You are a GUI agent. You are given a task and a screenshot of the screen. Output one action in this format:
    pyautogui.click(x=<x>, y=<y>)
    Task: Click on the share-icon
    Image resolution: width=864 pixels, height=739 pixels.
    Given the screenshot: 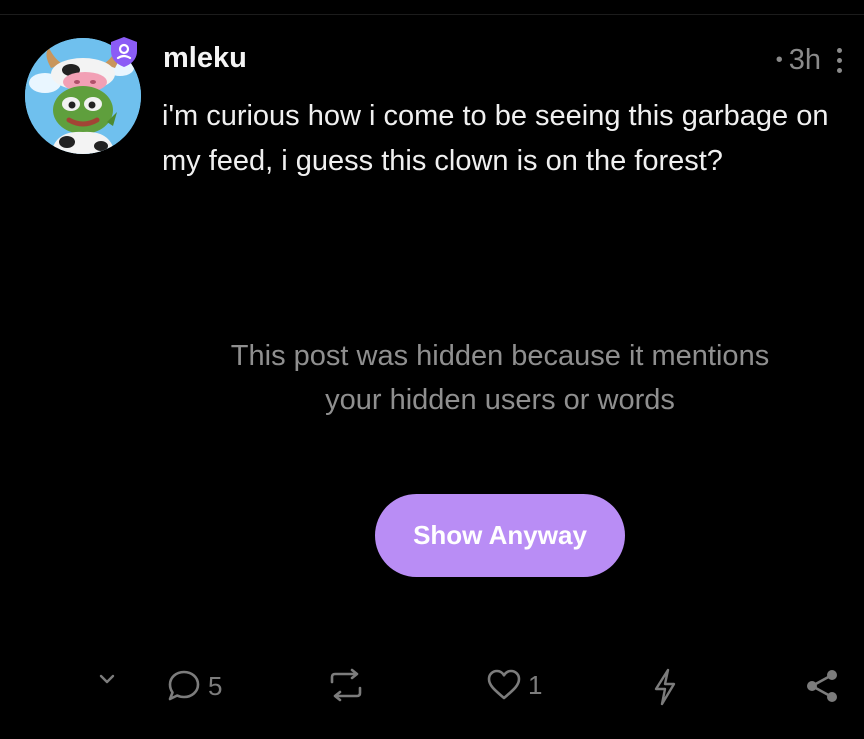 What is the action you would take?
    pyautogui.click(x=822, y=686)
    